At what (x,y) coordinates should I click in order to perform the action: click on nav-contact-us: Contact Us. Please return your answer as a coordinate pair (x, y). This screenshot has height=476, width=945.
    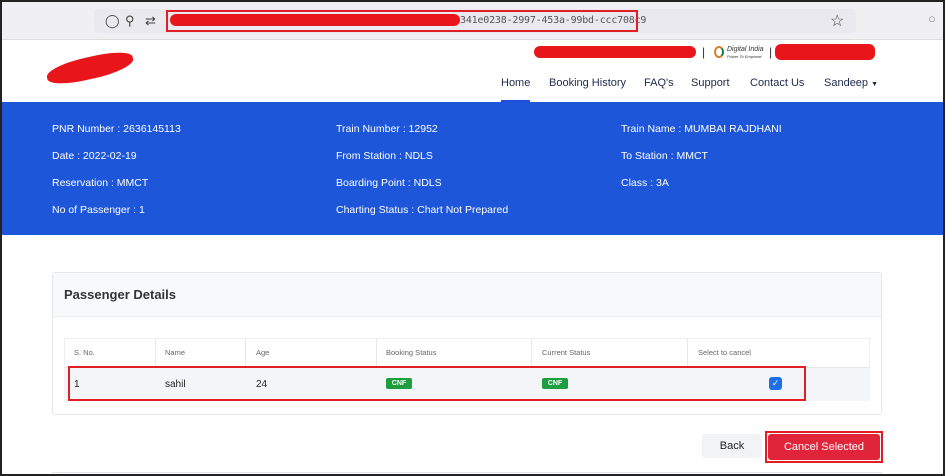
    Looking at the image, I should click on (777, 83).